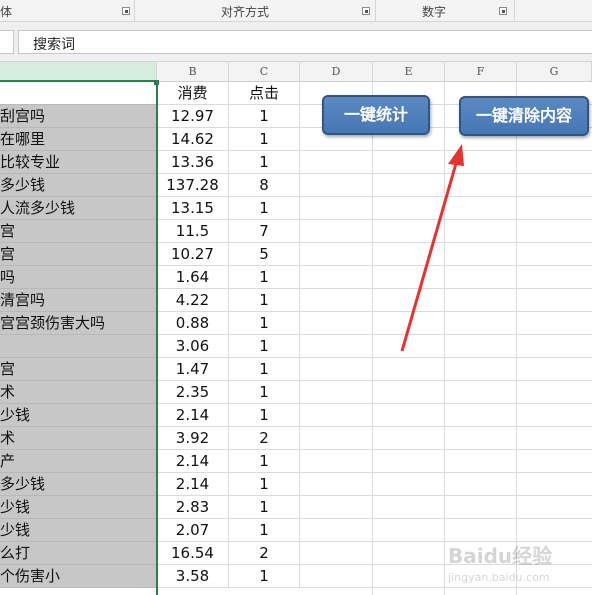 The width and height of the screenshot is (592, 595). I want to click on column-header: D, so click(336, 72).